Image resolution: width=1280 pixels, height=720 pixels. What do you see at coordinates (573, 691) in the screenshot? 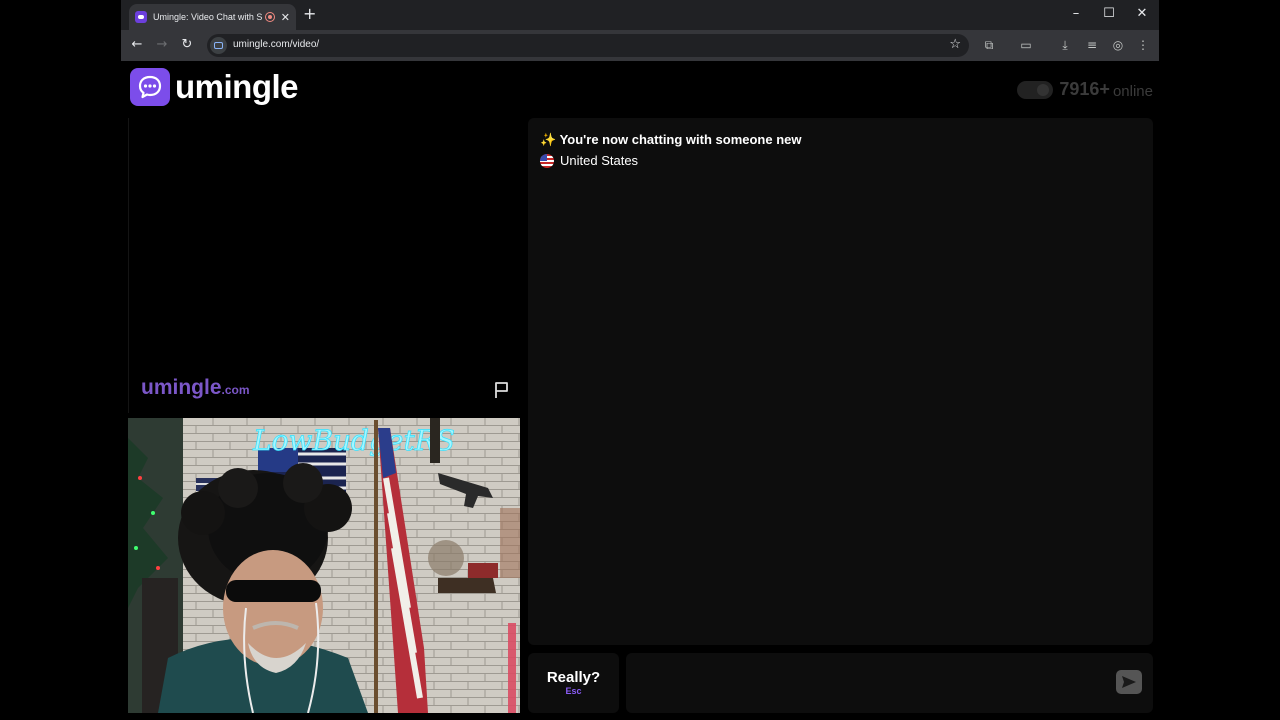
I see `skip-shortcut-hint: Esc` at bounding box center [573, 691].